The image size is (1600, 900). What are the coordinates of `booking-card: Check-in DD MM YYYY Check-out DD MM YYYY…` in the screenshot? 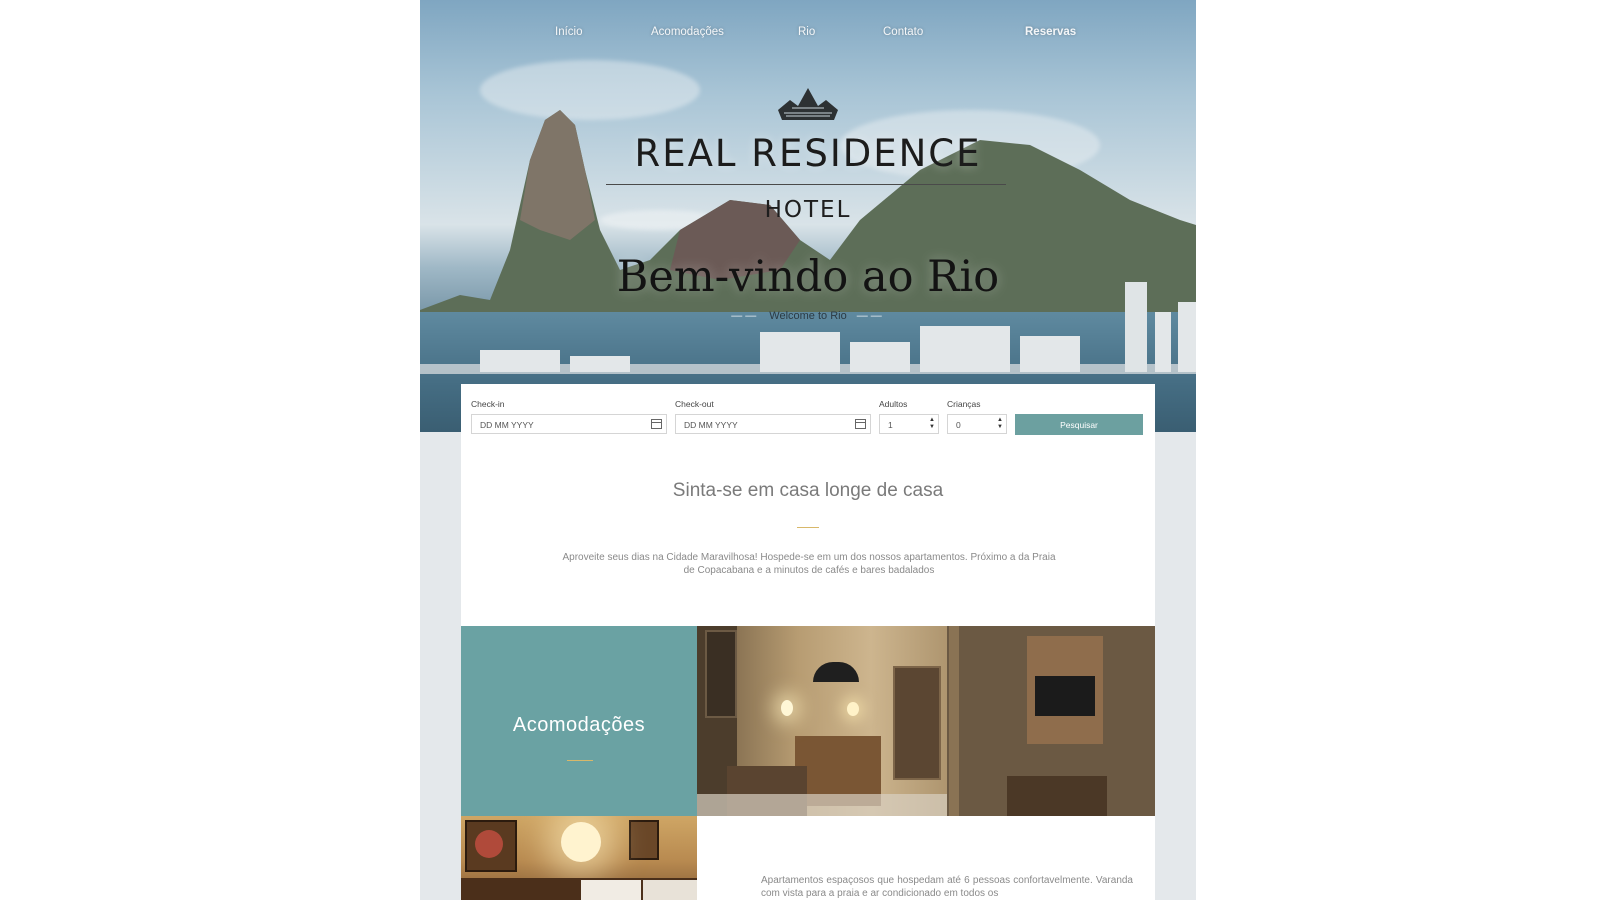 It's located at (808, 505).